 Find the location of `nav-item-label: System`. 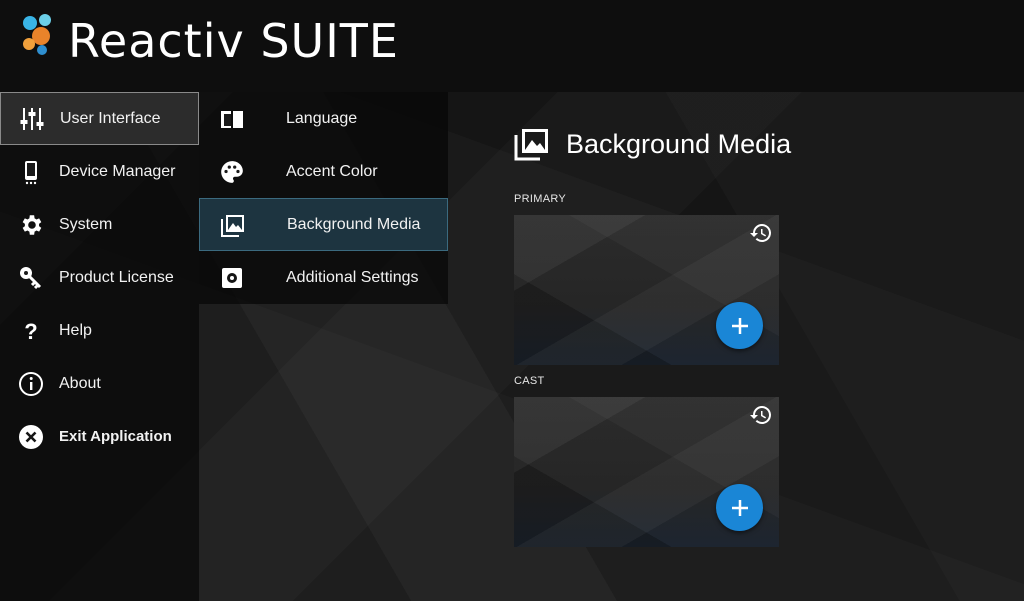

nav-item-label: System is located at coordinates (86, 224).